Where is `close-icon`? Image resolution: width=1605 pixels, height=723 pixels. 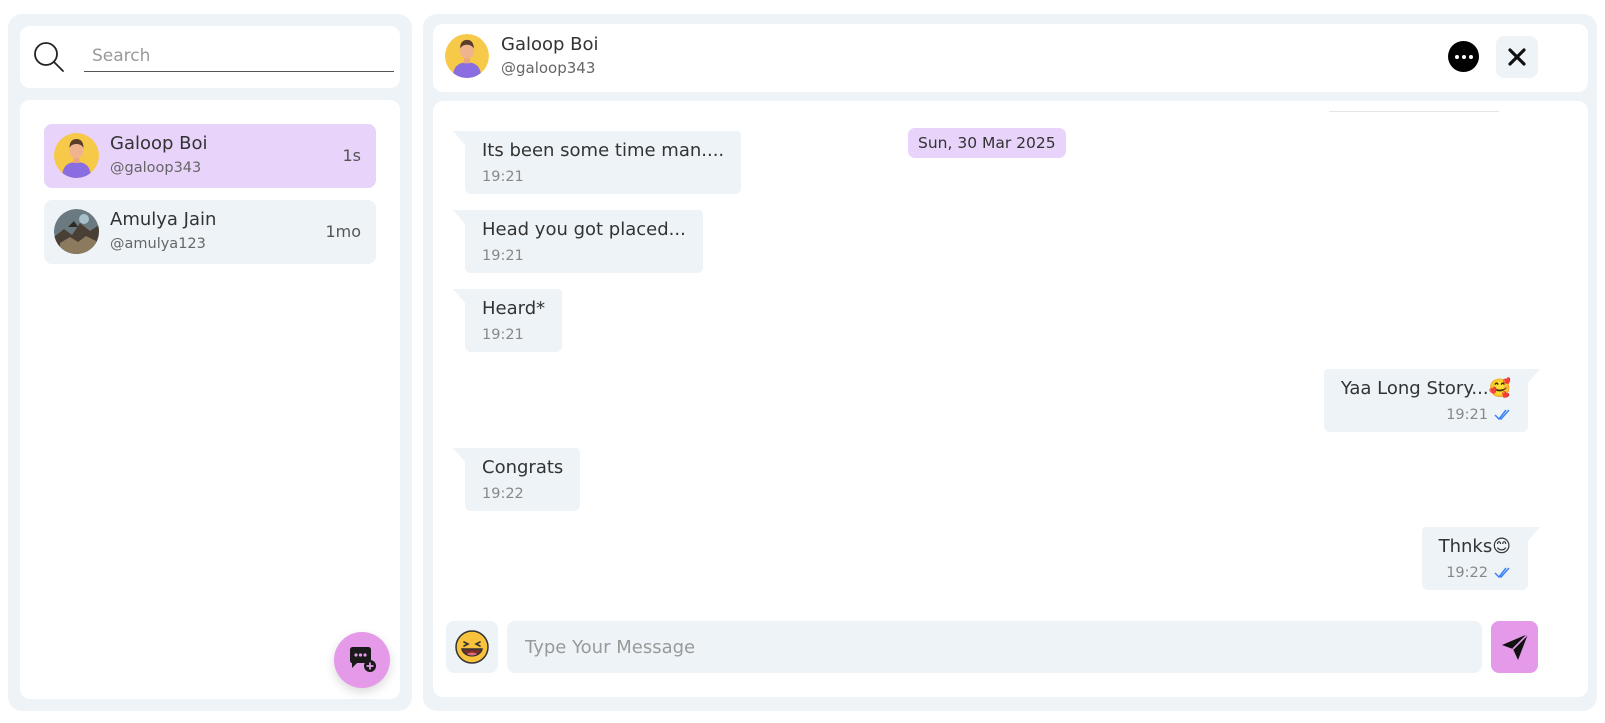
close-icon is located at coordinates (1517, 57).